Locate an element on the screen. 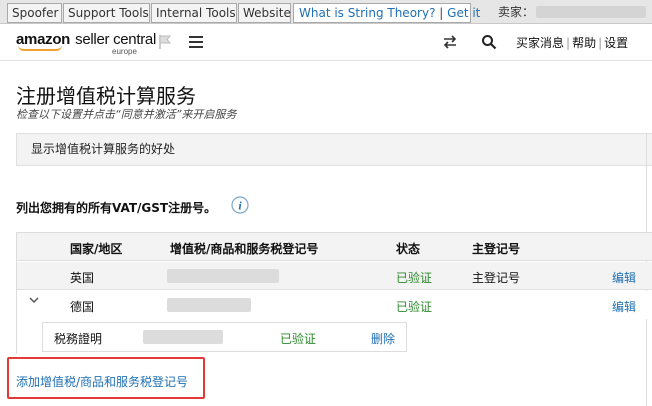 The image size is (652, 406). table-header: 国家/地区 增值税/商品和服务税登记号 状态 主登记号 is located at coordinates (334, 247).